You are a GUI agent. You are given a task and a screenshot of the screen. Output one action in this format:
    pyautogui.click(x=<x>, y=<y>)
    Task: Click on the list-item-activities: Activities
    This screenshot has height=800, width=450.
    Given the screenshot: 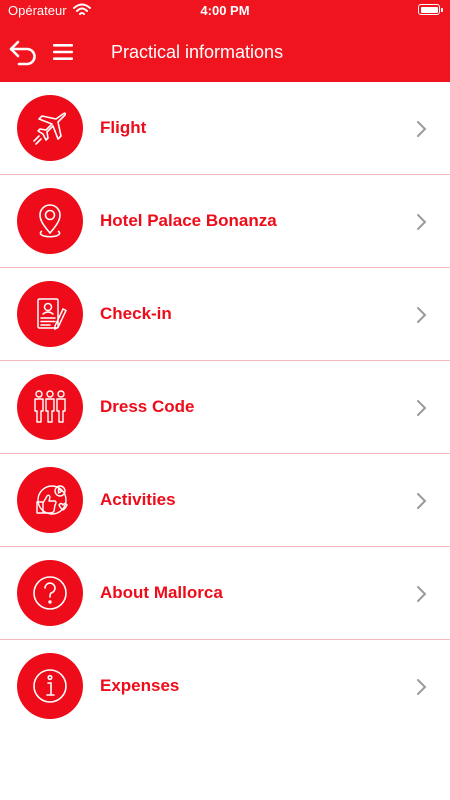 What is the action you would take?
    pyautogui.click(x=225, y=500)
    